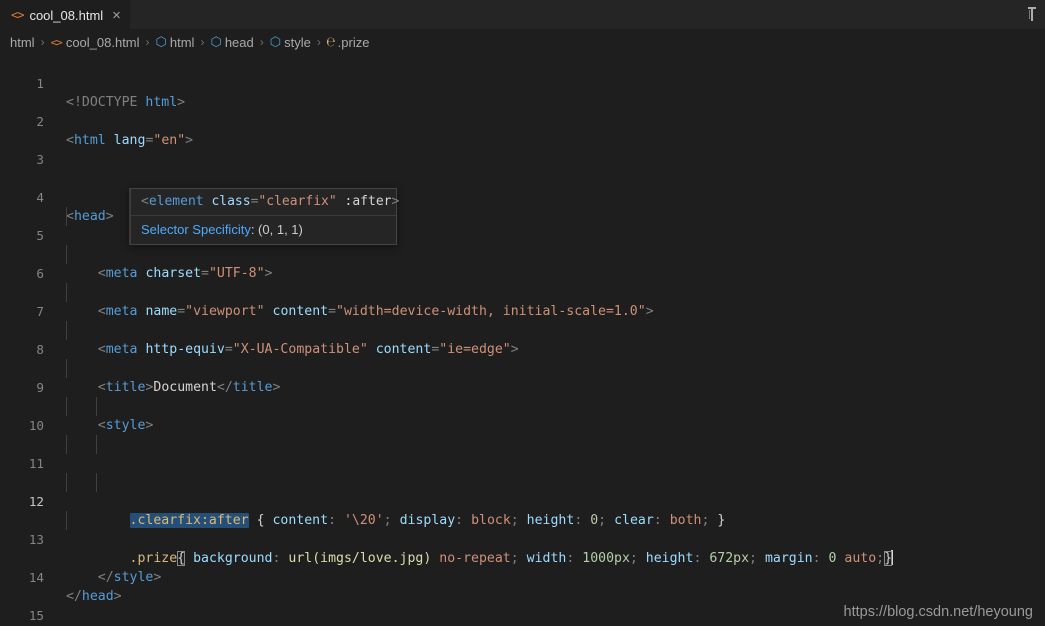  What do you see at coordinates (36, 501) in the screenshot?
I see `line-number: 12` at bounding box center [36, 501].